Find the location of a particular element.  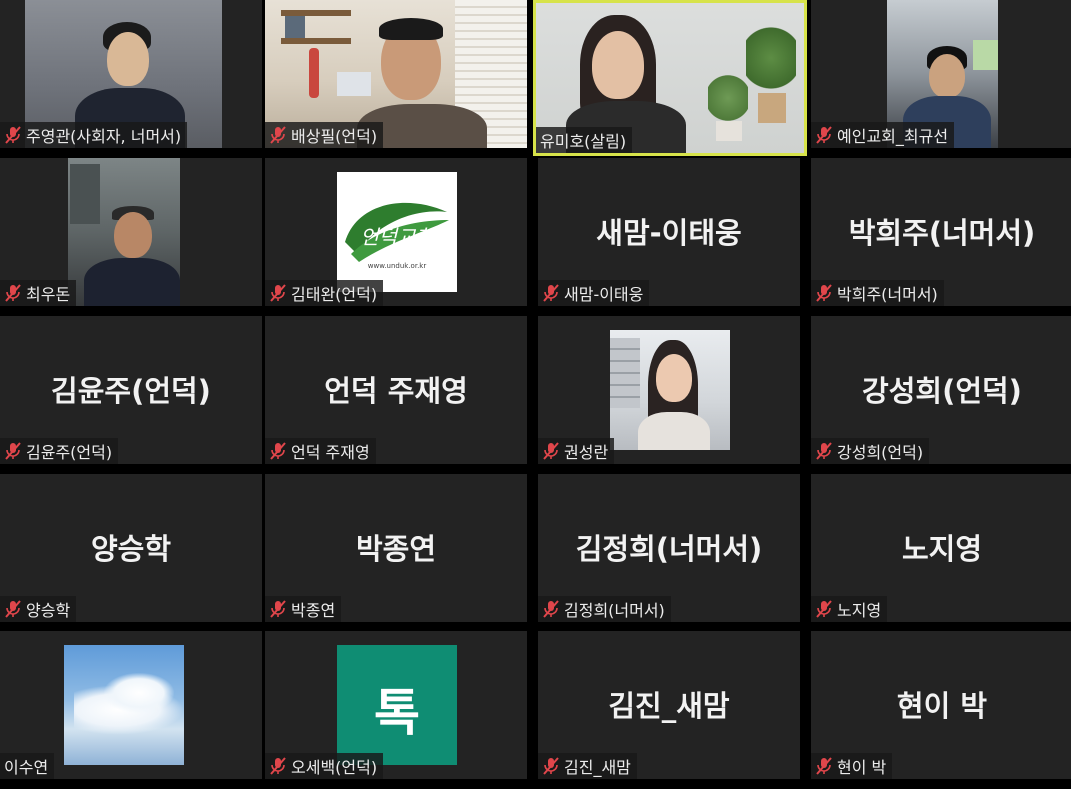

participant-tile: 박종연 박종연 is located at coordinates (396, 548).